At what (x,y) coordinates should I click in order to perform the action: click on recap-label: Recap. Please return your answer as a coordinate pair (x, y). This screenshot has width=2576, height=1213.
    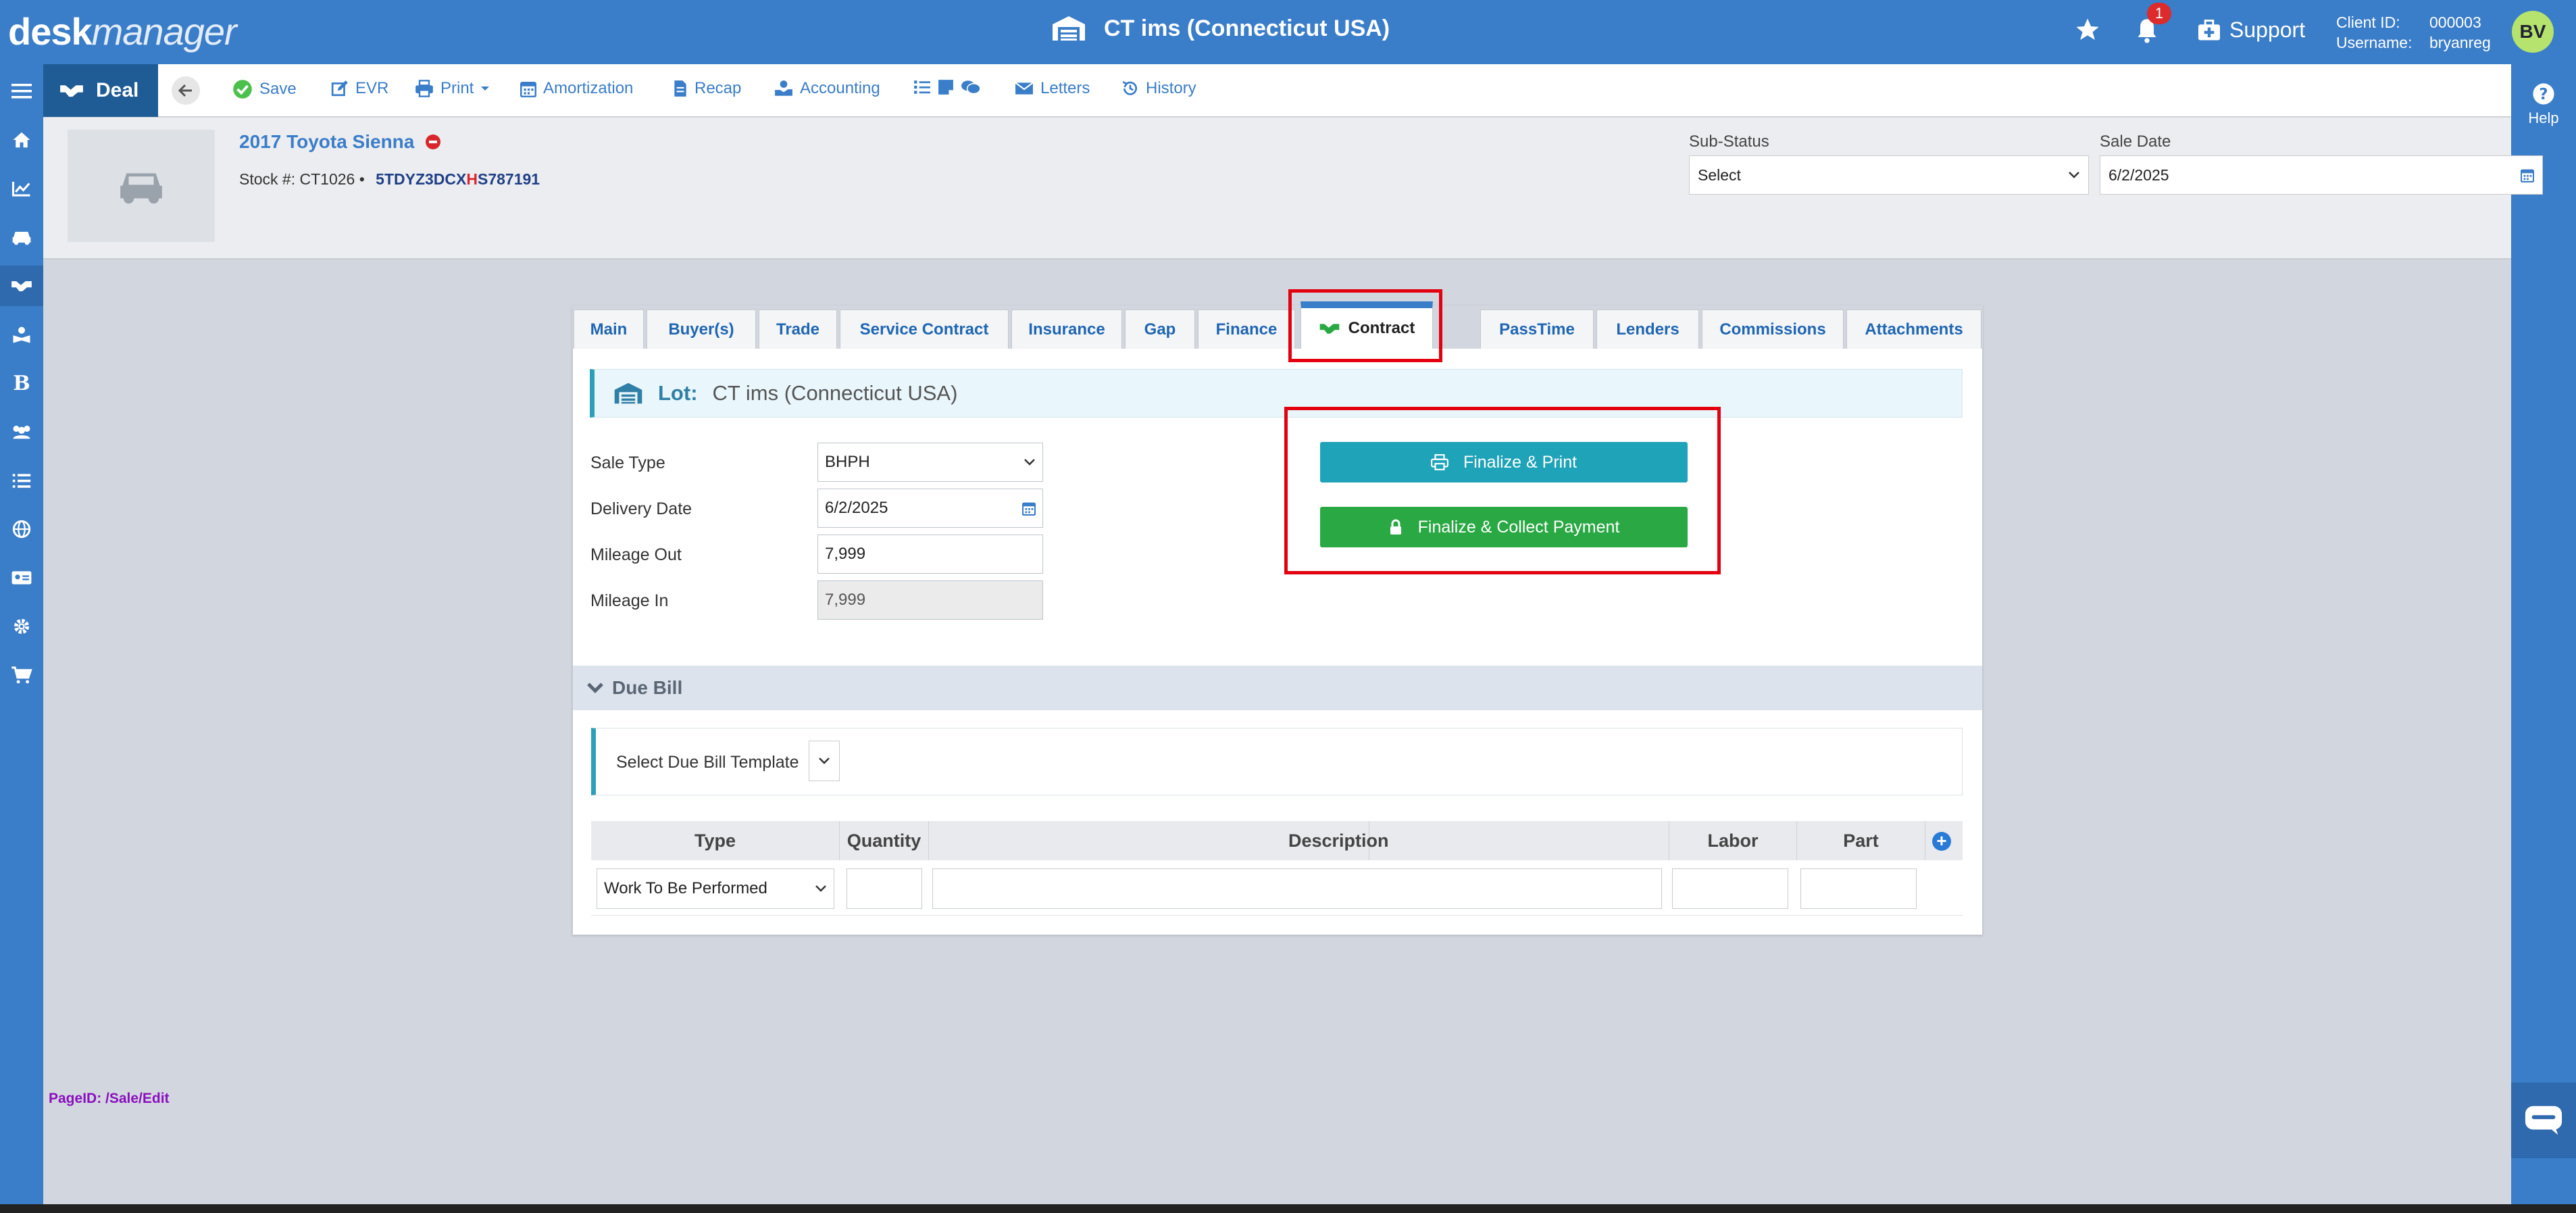
    Looking at the image, I should click on (718, 88).